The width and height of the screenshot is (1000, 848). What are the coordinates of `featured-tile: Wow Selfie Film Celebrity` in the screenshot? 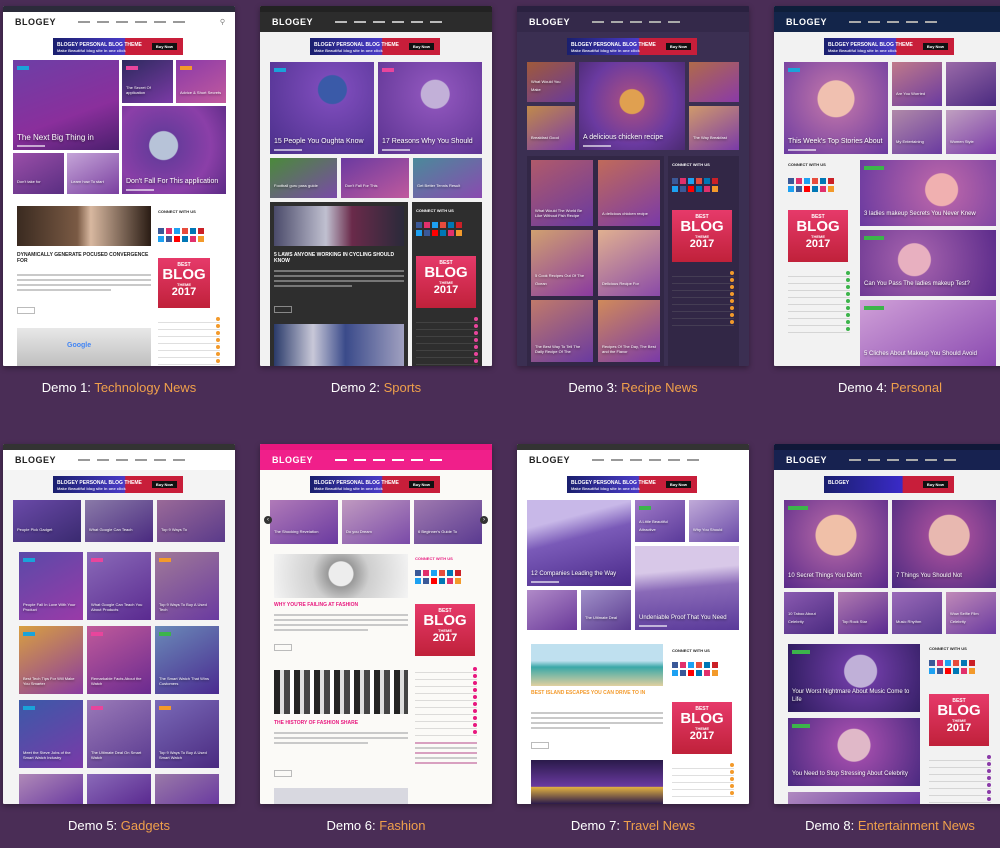 It's located at (971, 613).